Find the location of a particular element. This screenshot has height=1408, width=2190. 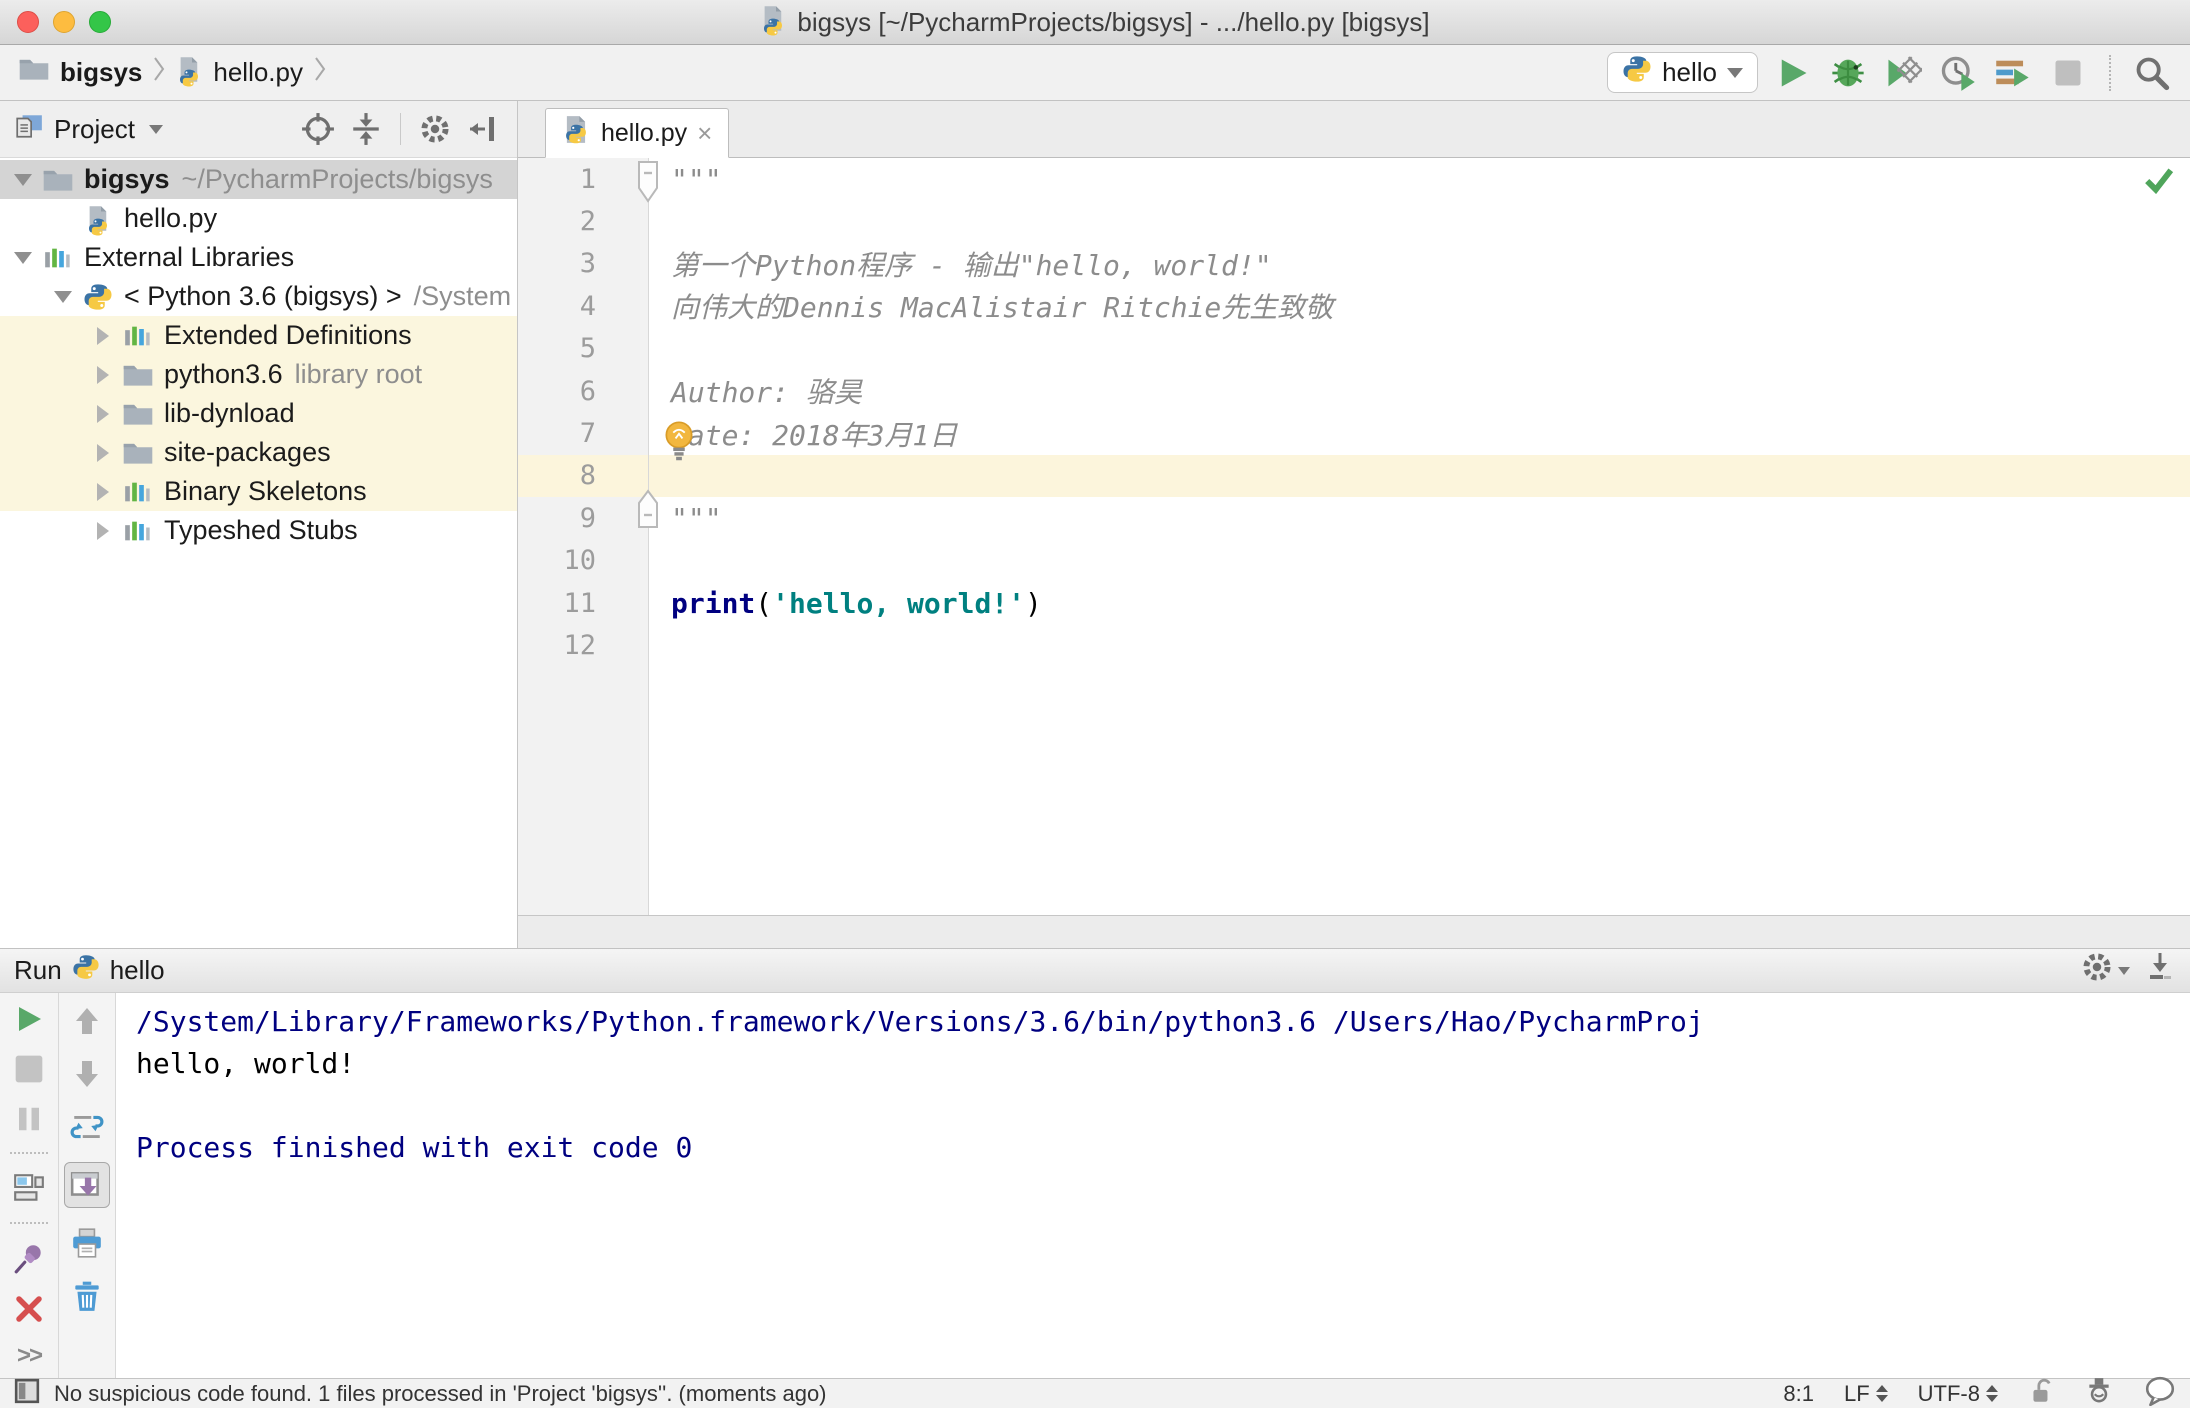

line-number: 10 is located at coordinates (583, 560).